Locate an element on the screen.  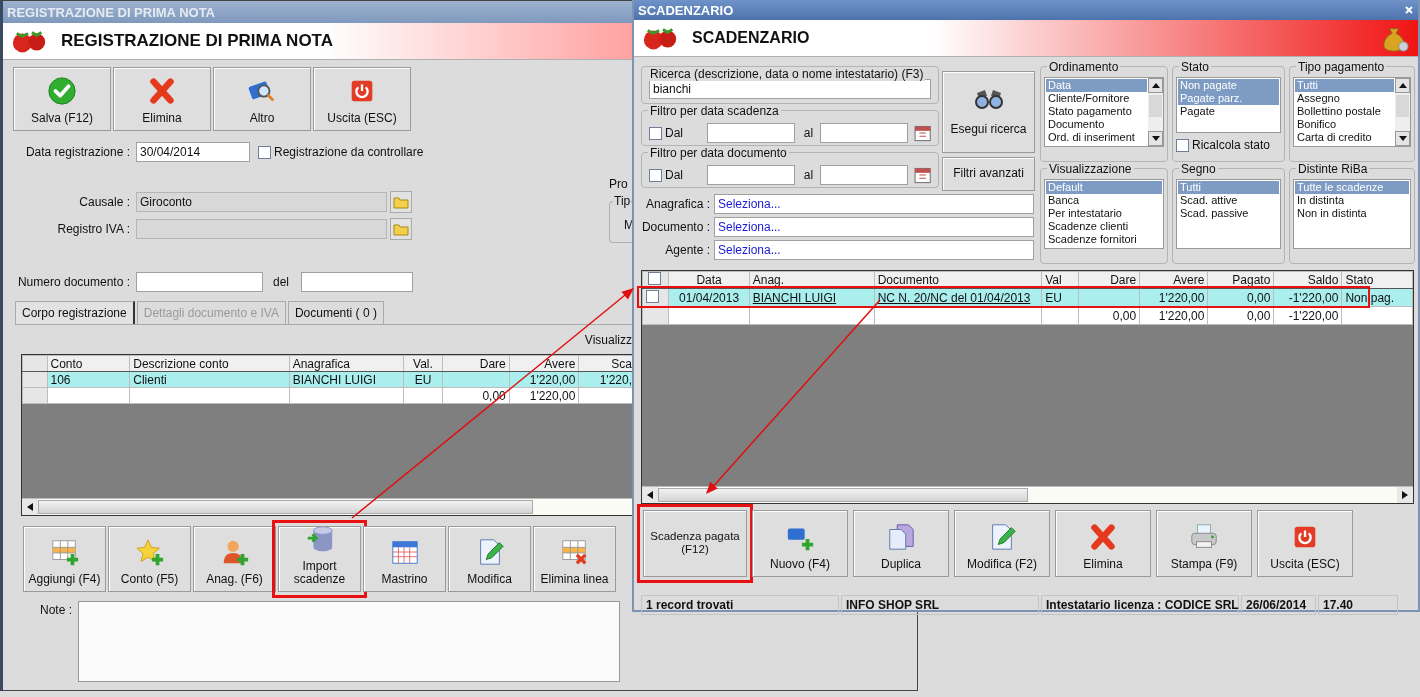
tab: Corpo registrazione is located at coordinates (75, 312).